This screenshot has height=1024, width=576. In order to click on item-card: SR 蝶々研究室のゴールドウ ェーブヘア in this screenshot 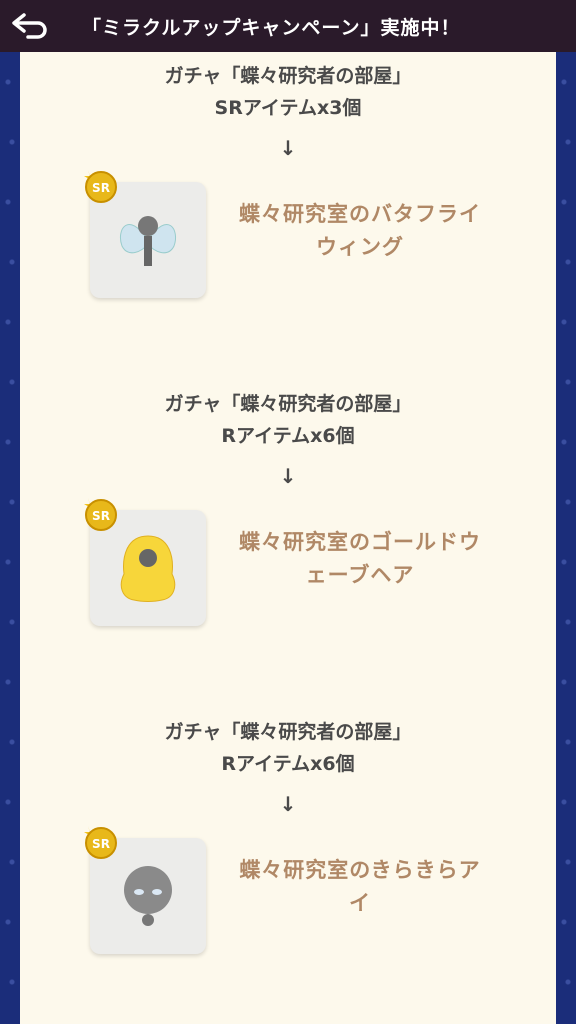, I will do `click(288, 566)`.